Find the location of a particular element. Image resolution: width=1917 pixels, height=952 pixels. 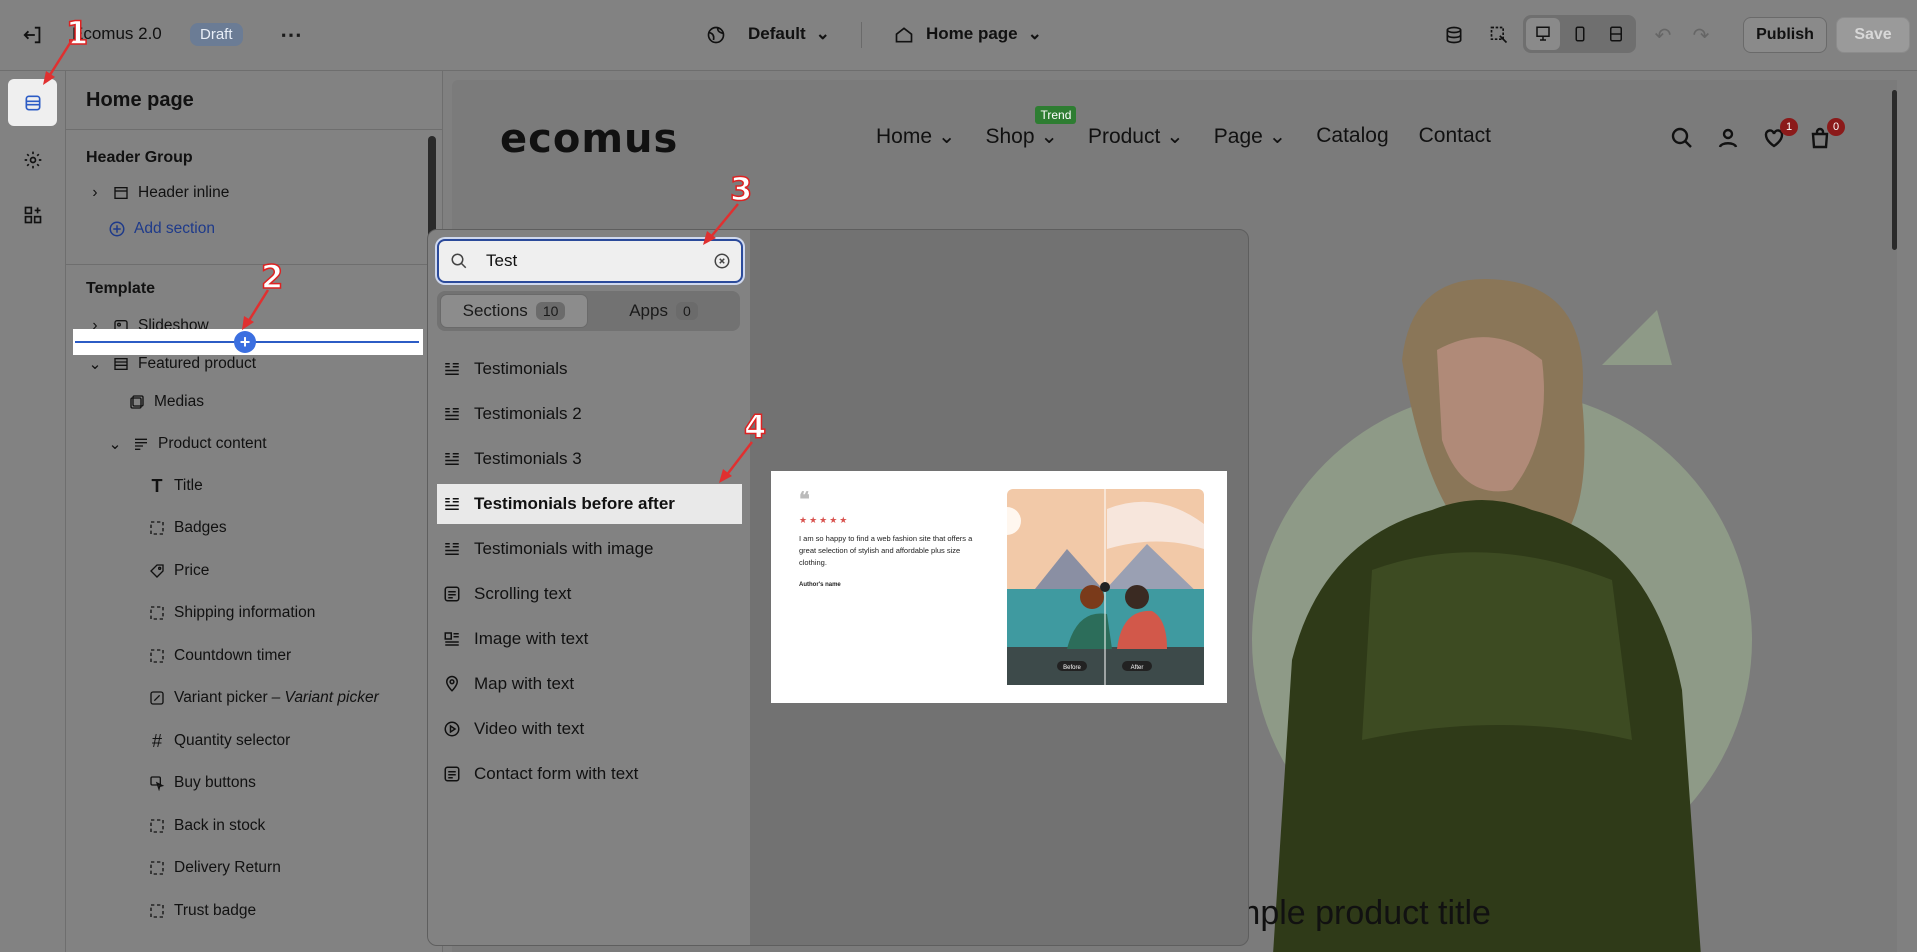

plus-circle-icon is located at coordinates (117, 229).